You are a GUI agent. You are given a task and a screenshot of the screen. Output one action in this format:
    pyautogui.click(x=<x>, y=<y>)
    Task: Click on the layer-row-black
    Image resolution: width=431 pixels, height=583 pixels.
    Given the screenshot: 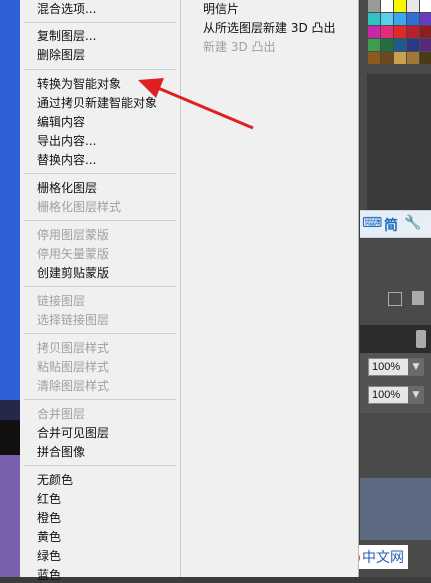 What is the action you would take?
    pyautogui.click(x=10, y=437)
    